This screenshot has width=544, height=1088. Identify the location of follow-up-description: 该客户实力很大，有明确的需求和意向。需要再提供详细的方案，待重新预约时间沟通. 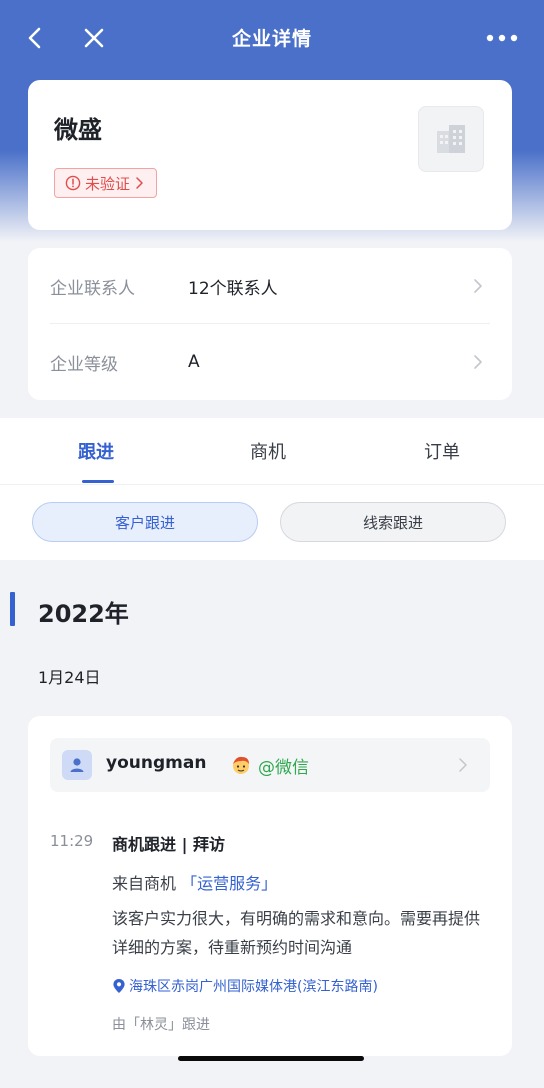
(296, 933).